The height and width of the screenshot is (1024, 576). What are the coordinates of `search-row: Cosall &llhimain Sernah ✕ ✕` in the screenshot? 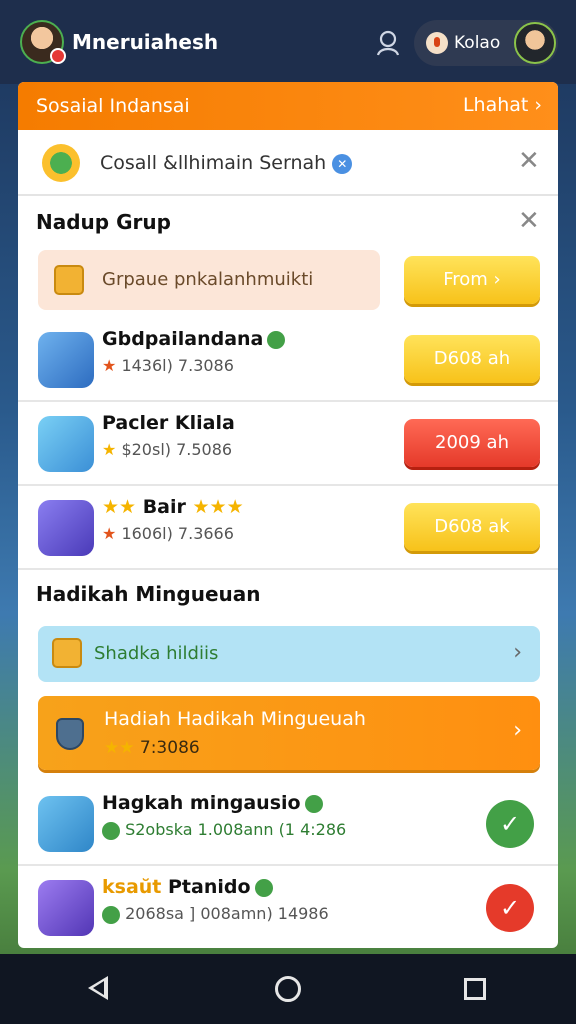 It's located at (288, 163).